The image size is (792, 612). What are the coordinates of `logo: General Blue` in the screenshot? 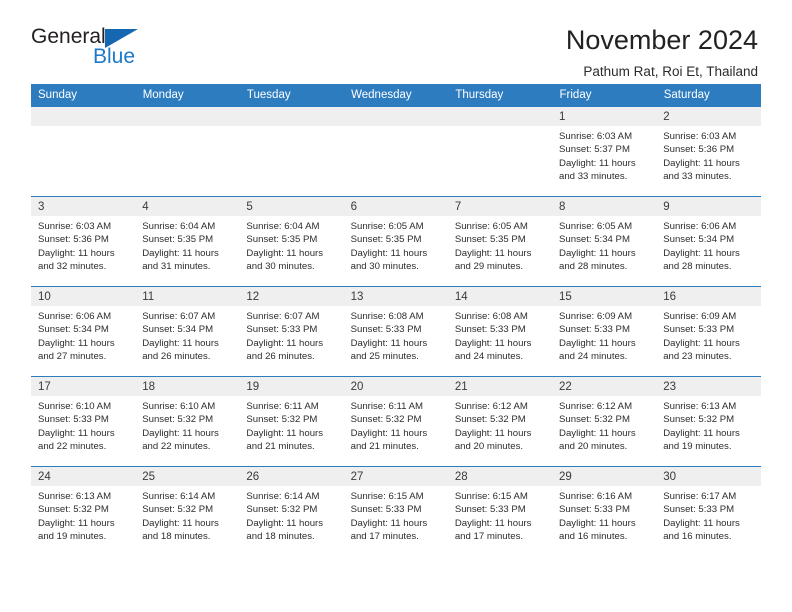 It's located at (91, 49).